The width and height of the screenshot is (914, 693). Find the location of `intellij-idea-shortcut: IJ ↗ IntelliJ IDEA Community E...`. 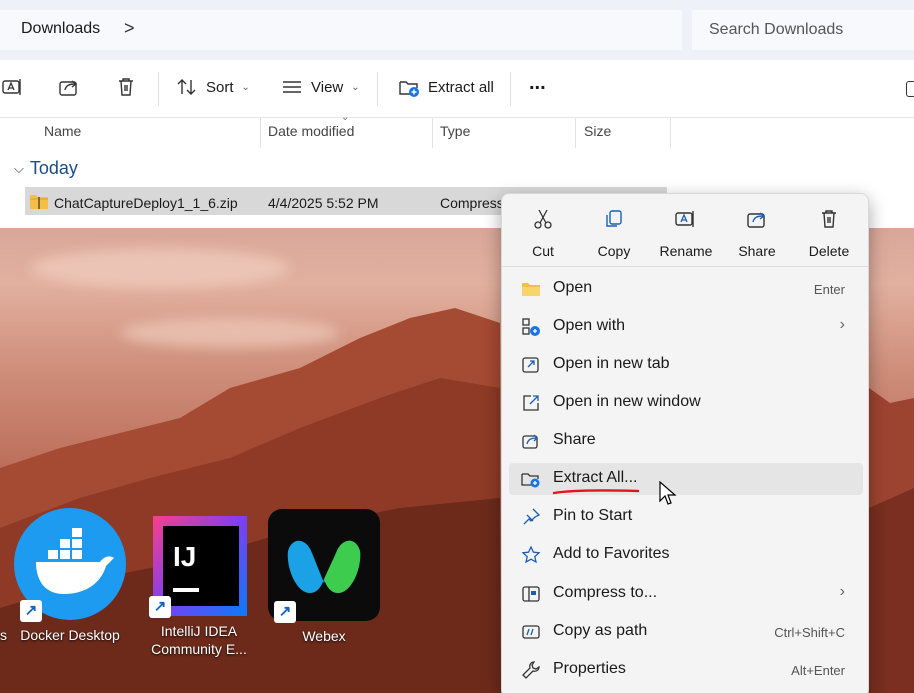

intellij-idea-shortcut: IJ ↗ IntelliJ IDEA Community E... is located at coordinates (199, 586).